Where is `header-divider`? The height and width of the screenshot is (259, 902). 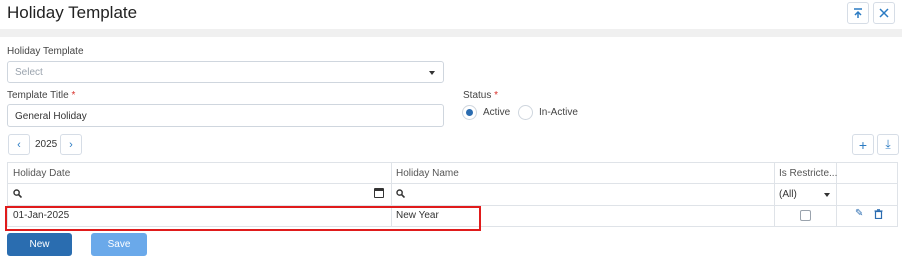
header-divider is located at coordinates (451, 33).